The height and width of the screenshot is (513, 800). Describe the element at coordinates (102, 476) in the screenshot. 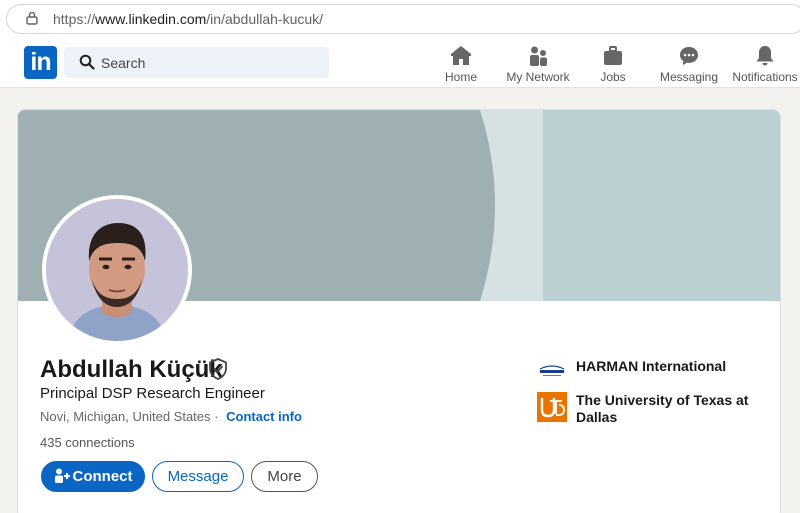

I see `connect-label: Connect` at that location.